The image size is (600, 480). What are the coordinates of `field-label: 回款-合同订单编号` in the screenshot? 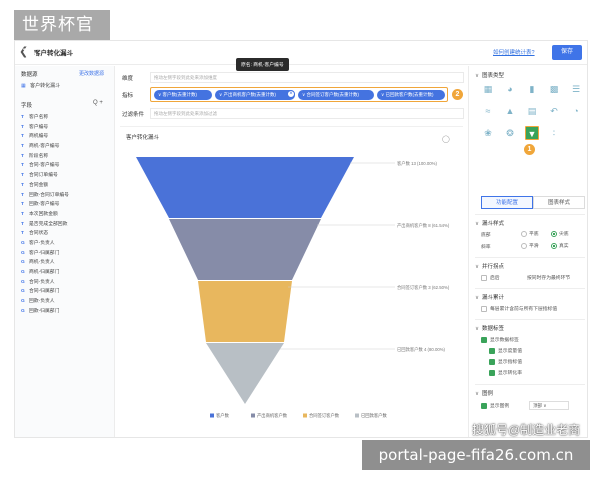 It's located at (49, 195).